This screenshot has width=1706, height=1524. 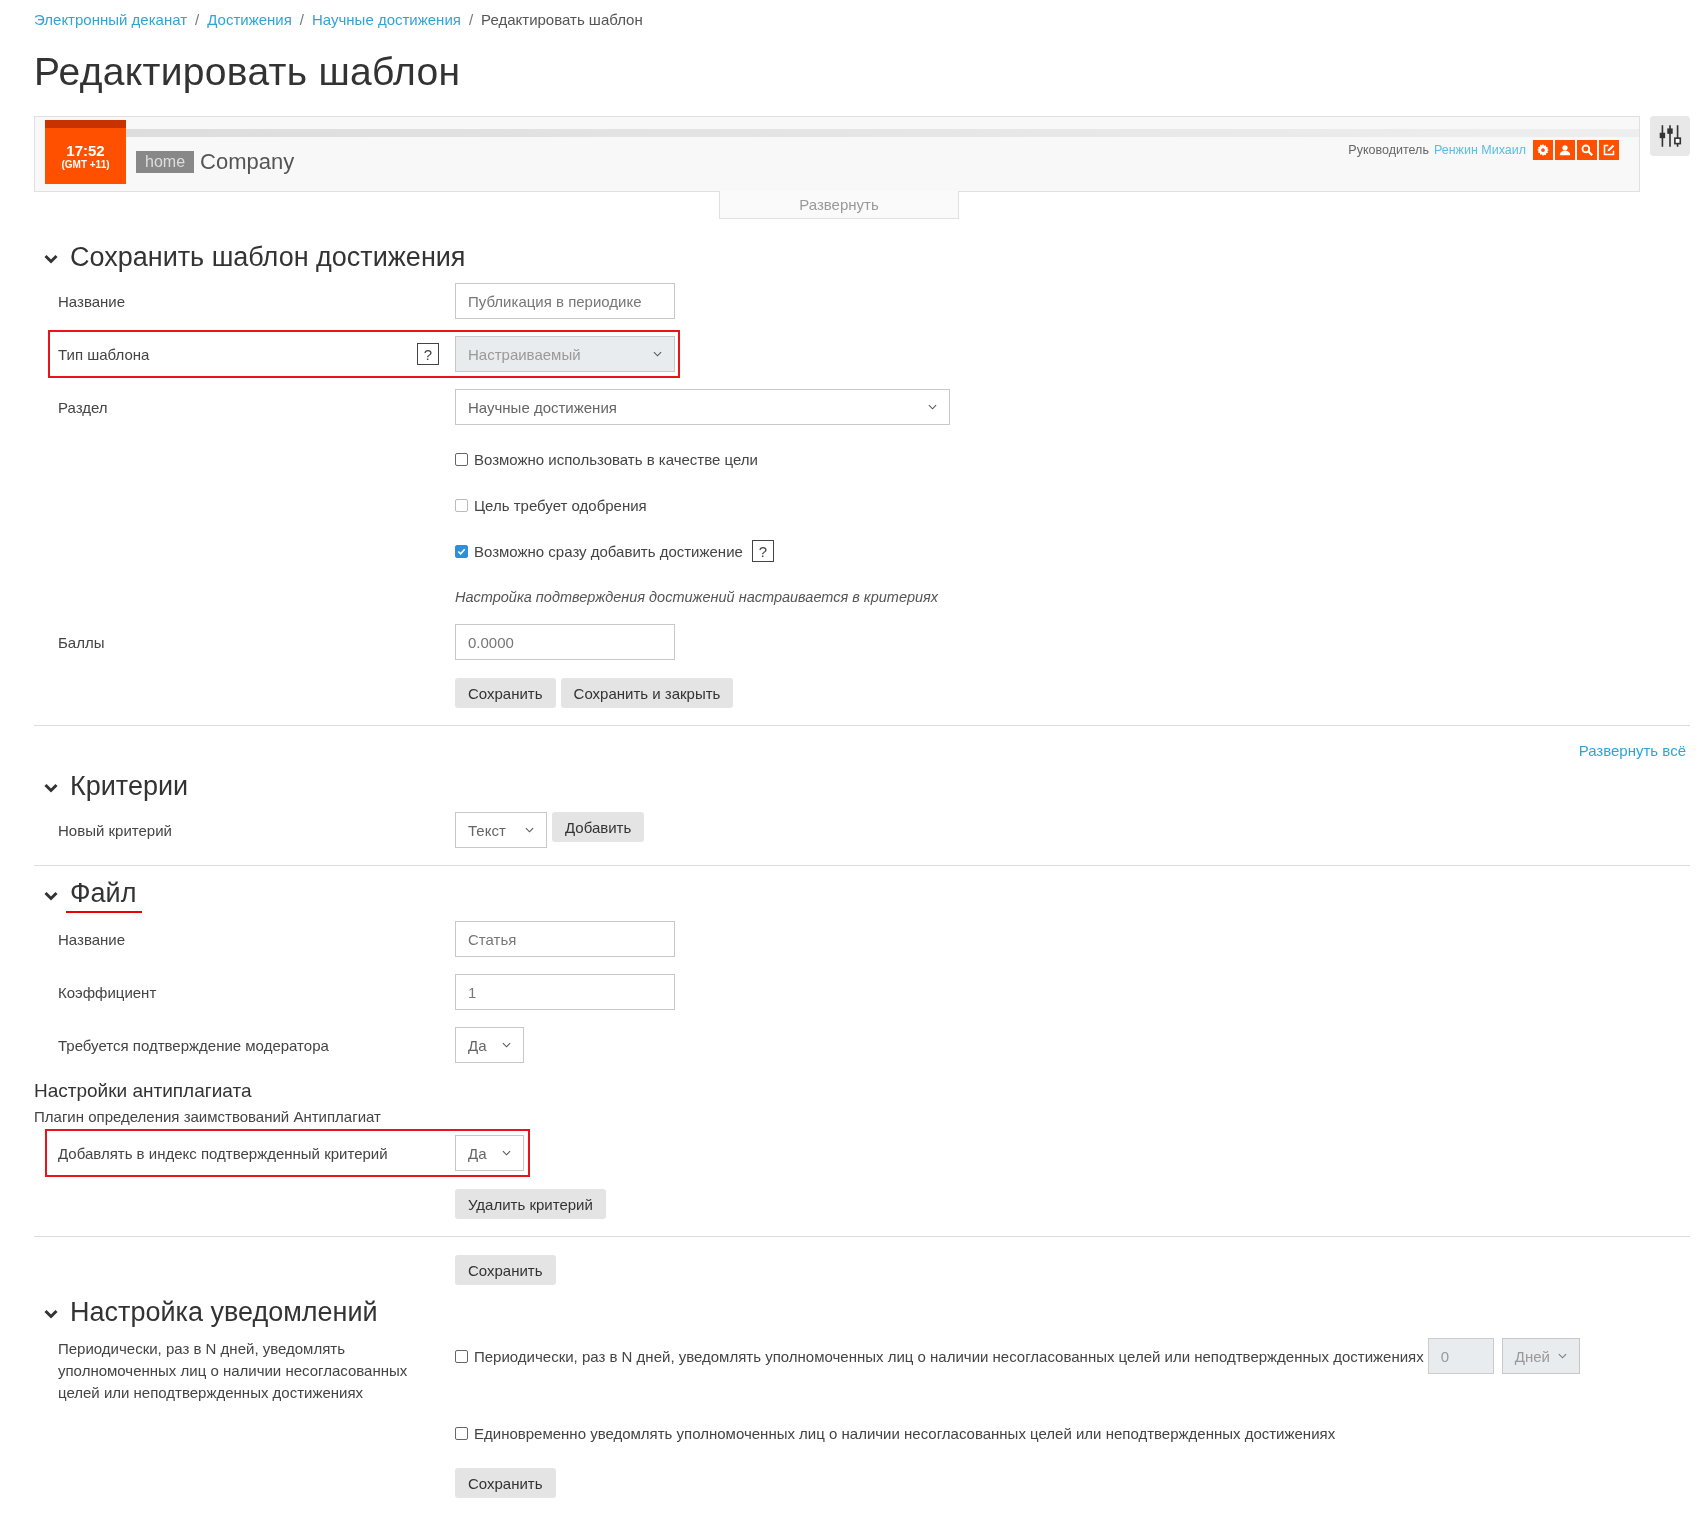 What do you see at coordinates (268, 258) in the screenshot?
I see `section-title: Сохранить шаблон достижения` at bounding box center [268, 258].